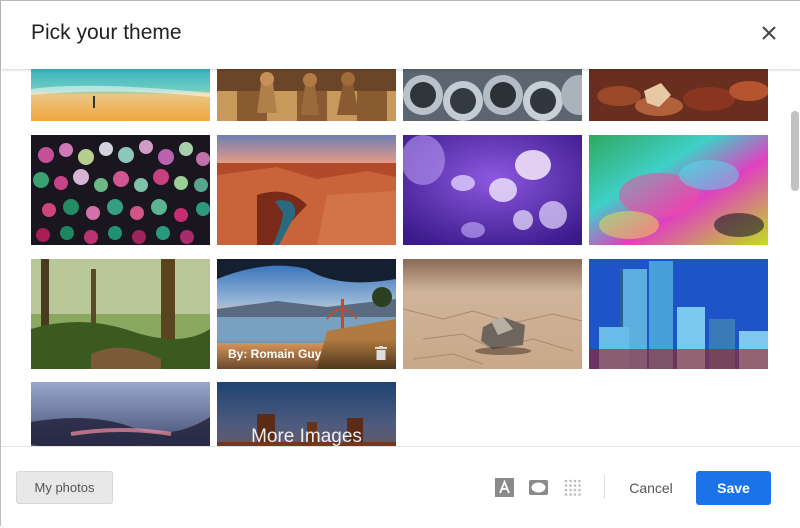 The image size is (800, 528). Describe the element at coordinates (306, 95) in the screenshot. I see `theme-tile-chess` at that location.